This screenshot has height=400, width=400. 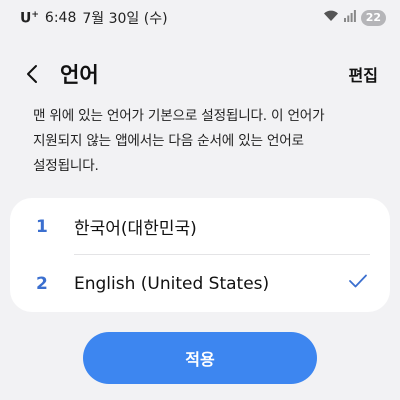 What do you see at coordinates (172, 283) in the screenshot?
I see `language-name: English (United States)` at bounding box center [172, 283].